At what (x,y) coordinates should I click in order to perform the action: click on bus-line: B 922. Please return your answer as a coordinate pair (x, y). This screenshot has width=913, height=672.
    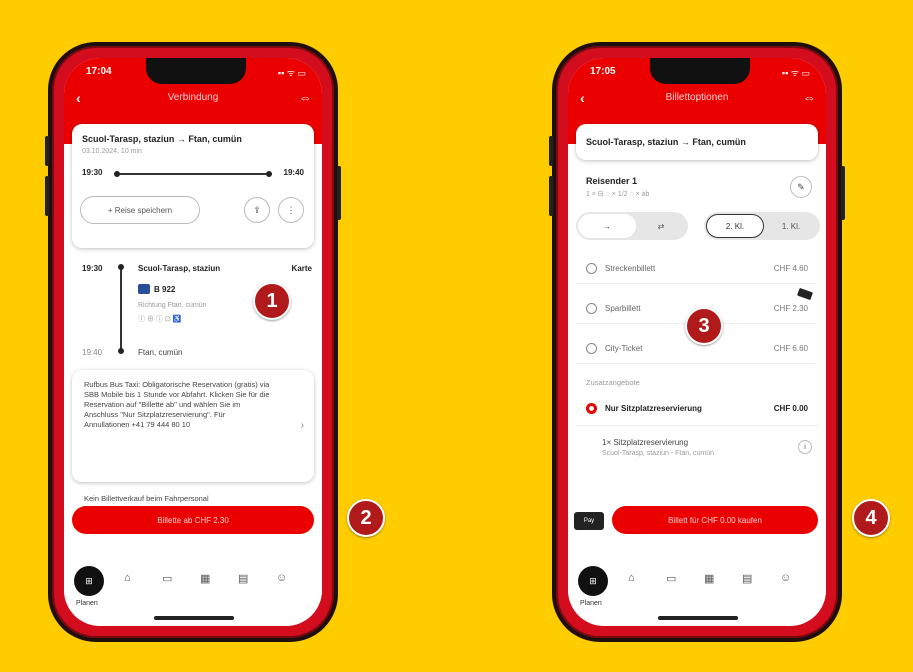
    Looking at the image, I should click on (165, 289).